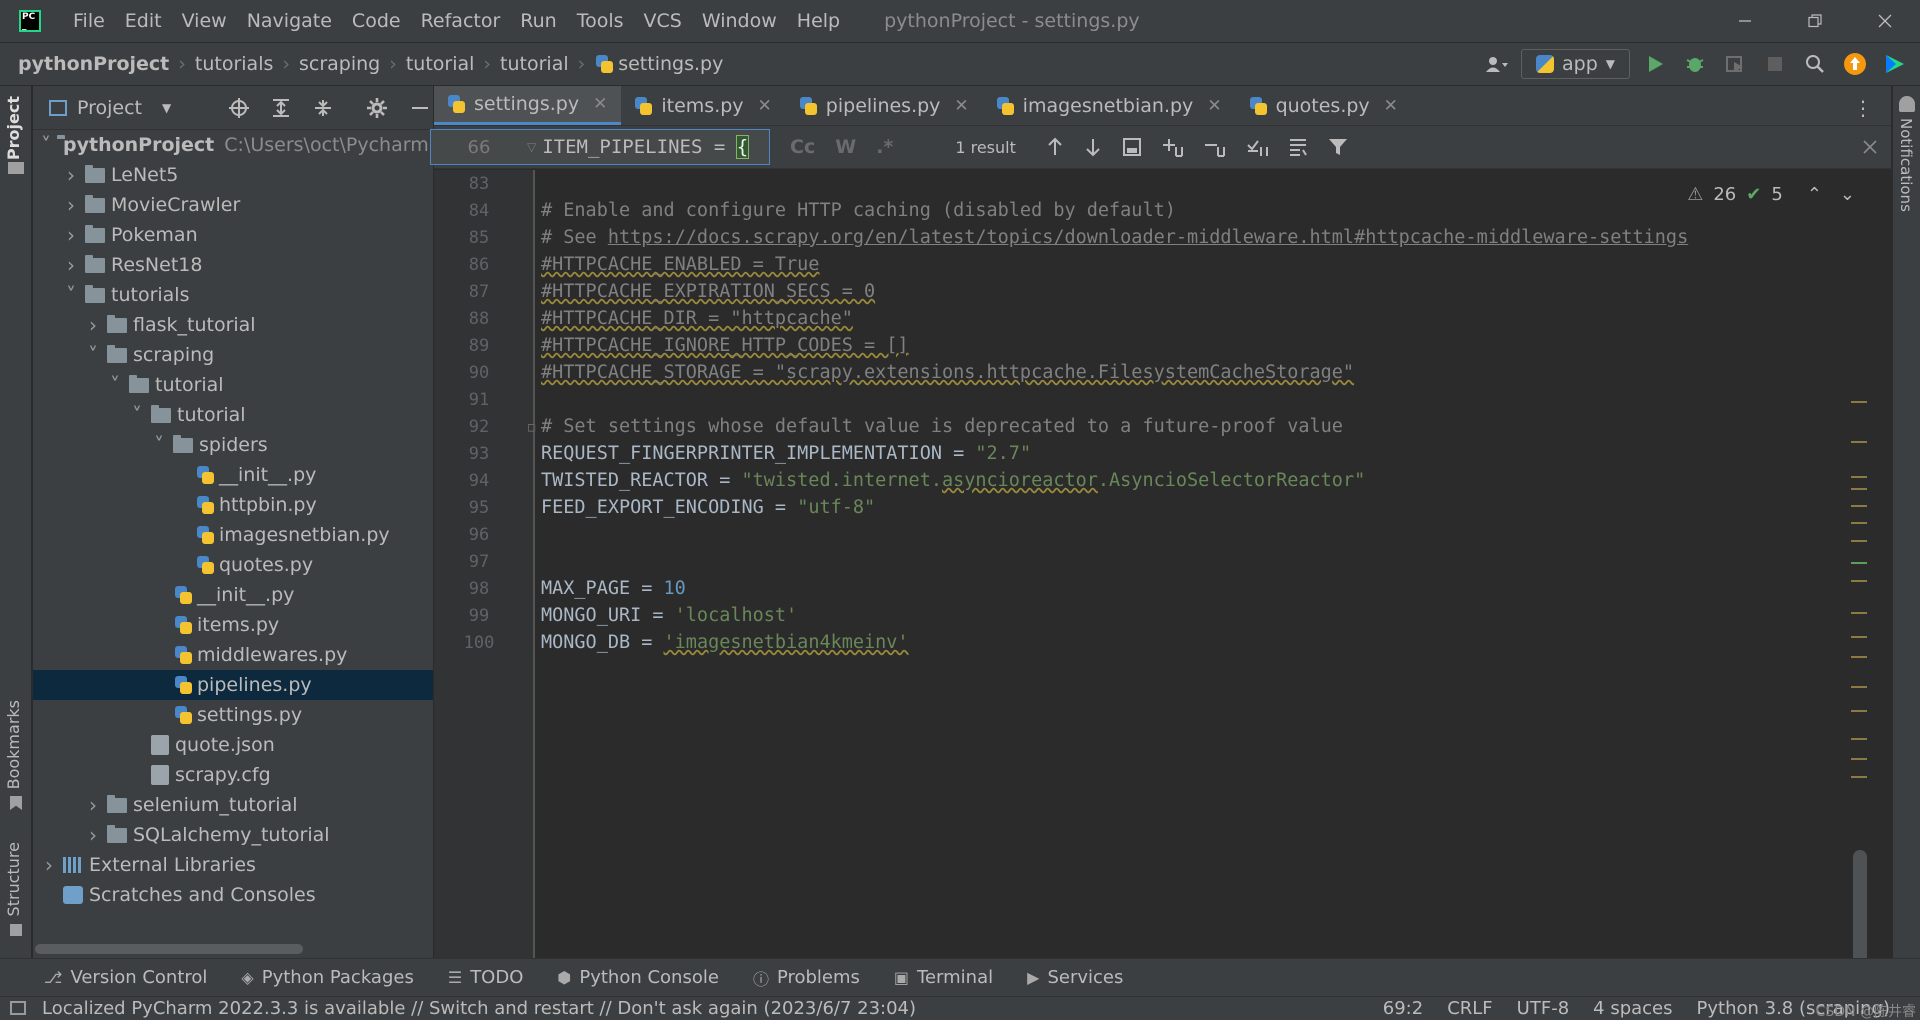  What do you see at coordinates (818, 21) in the screenshot?
I see `menu-help: Help` at bounding box center [818, 21].